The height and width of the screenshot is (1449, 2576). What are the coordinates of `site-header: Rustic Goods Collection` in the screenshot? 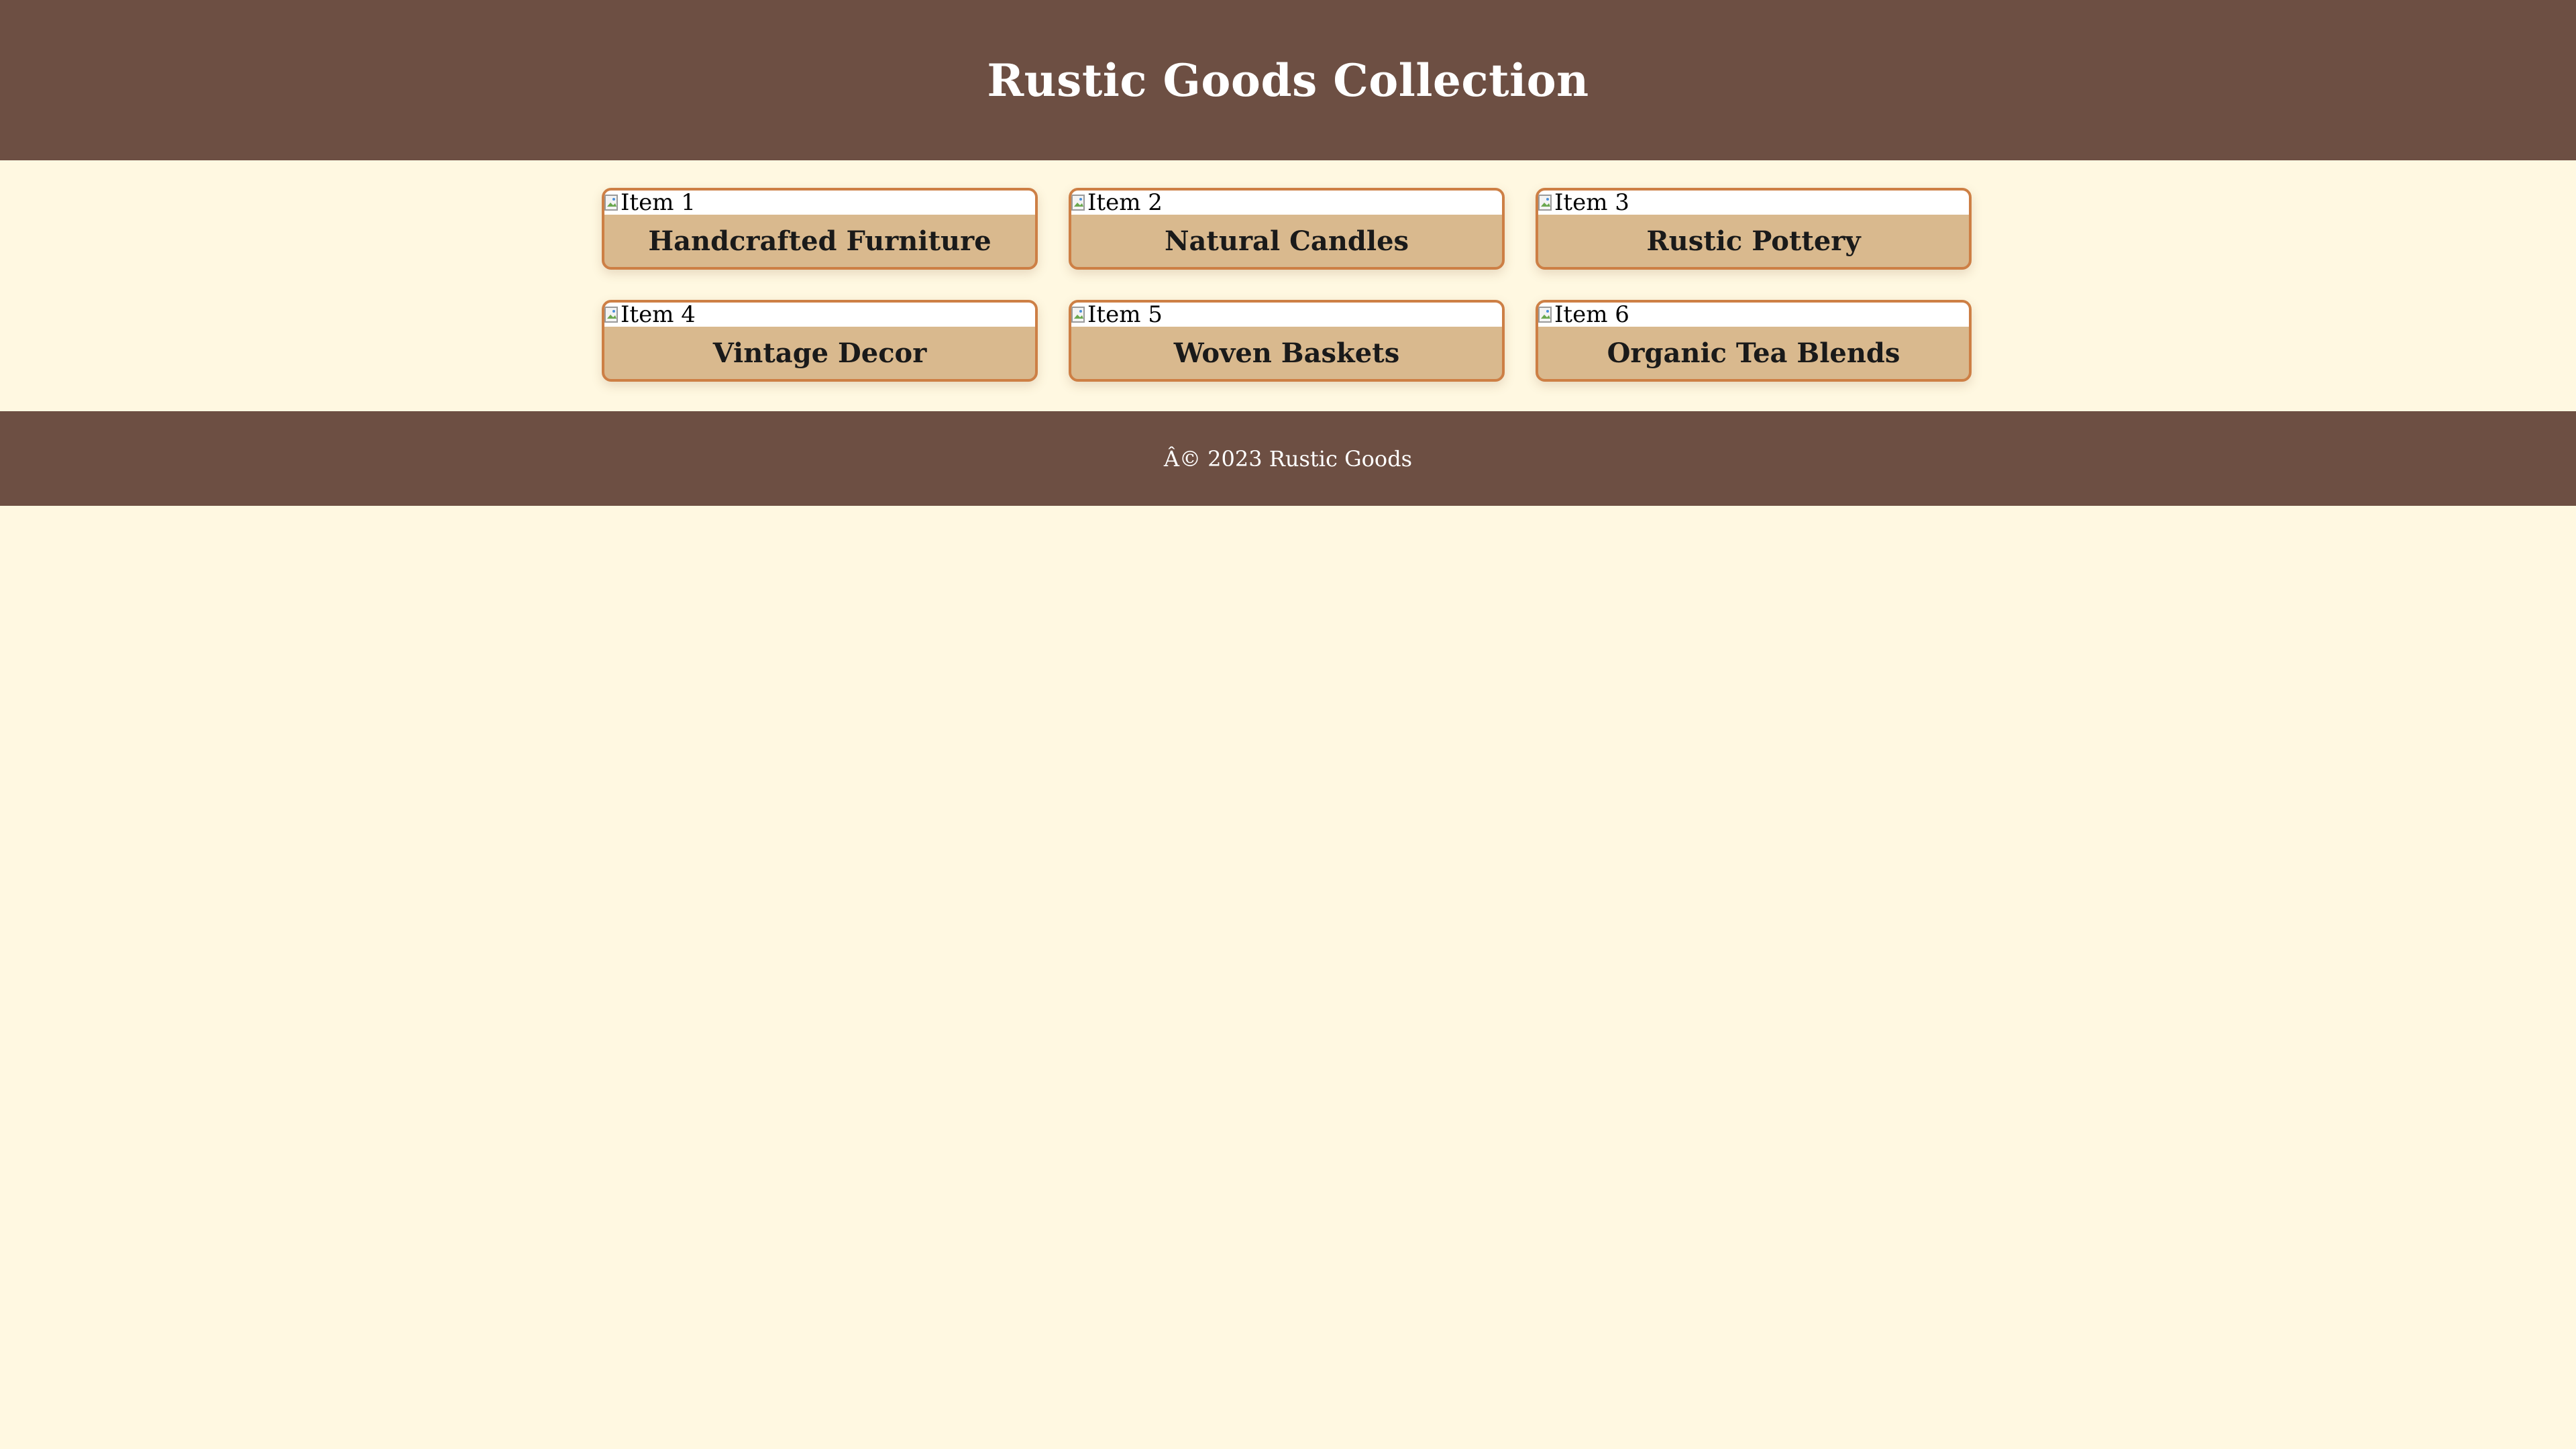 It's located at (1288, 80).